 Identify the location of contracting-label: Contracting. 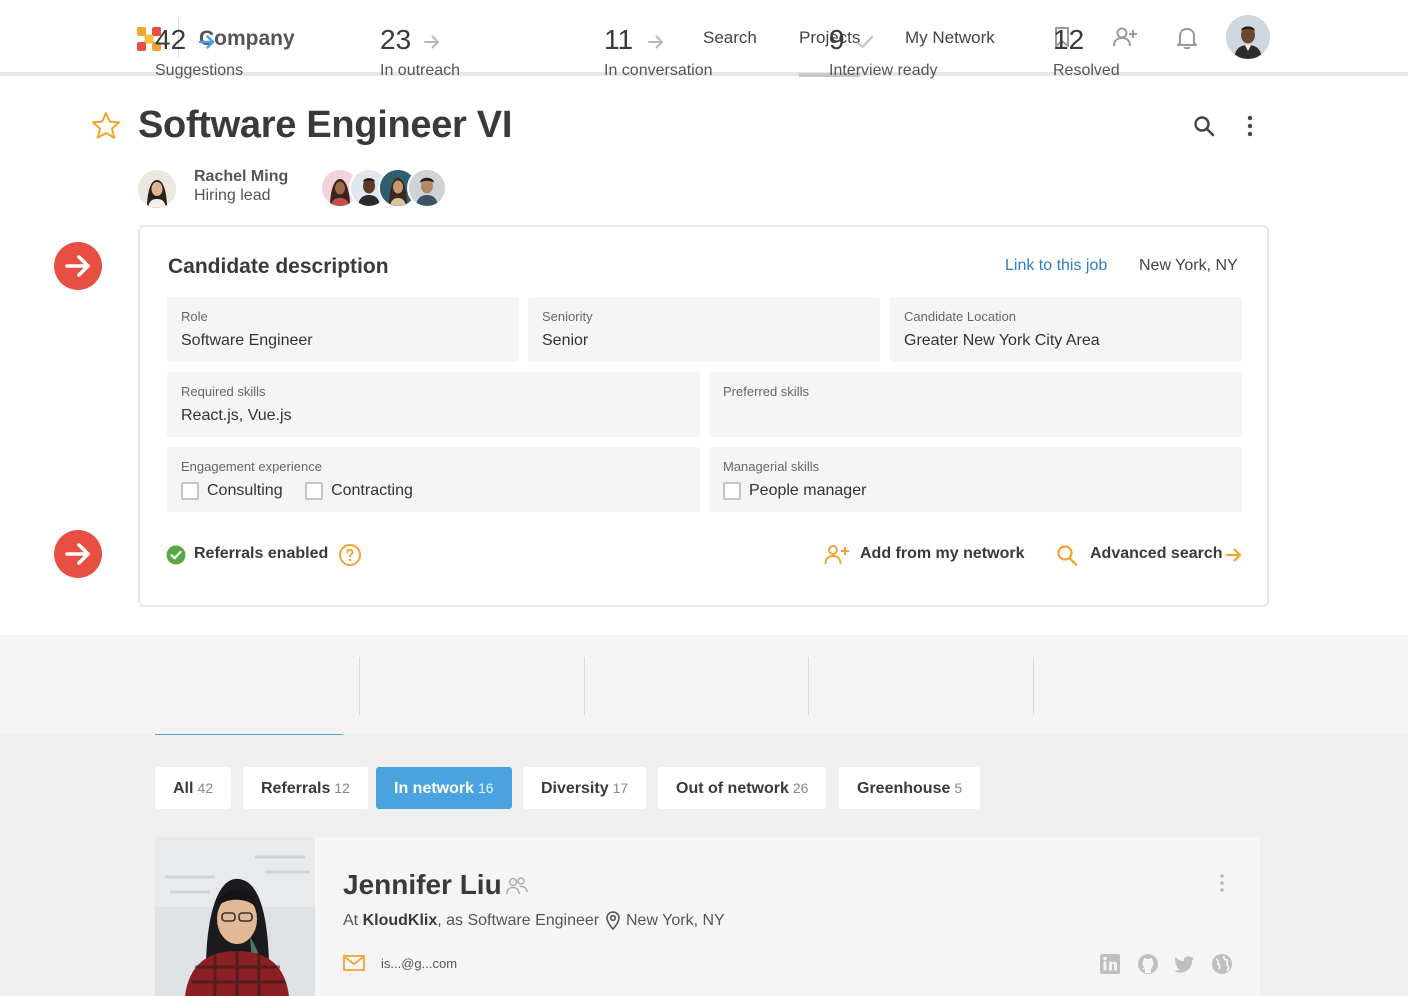
(372, 490).